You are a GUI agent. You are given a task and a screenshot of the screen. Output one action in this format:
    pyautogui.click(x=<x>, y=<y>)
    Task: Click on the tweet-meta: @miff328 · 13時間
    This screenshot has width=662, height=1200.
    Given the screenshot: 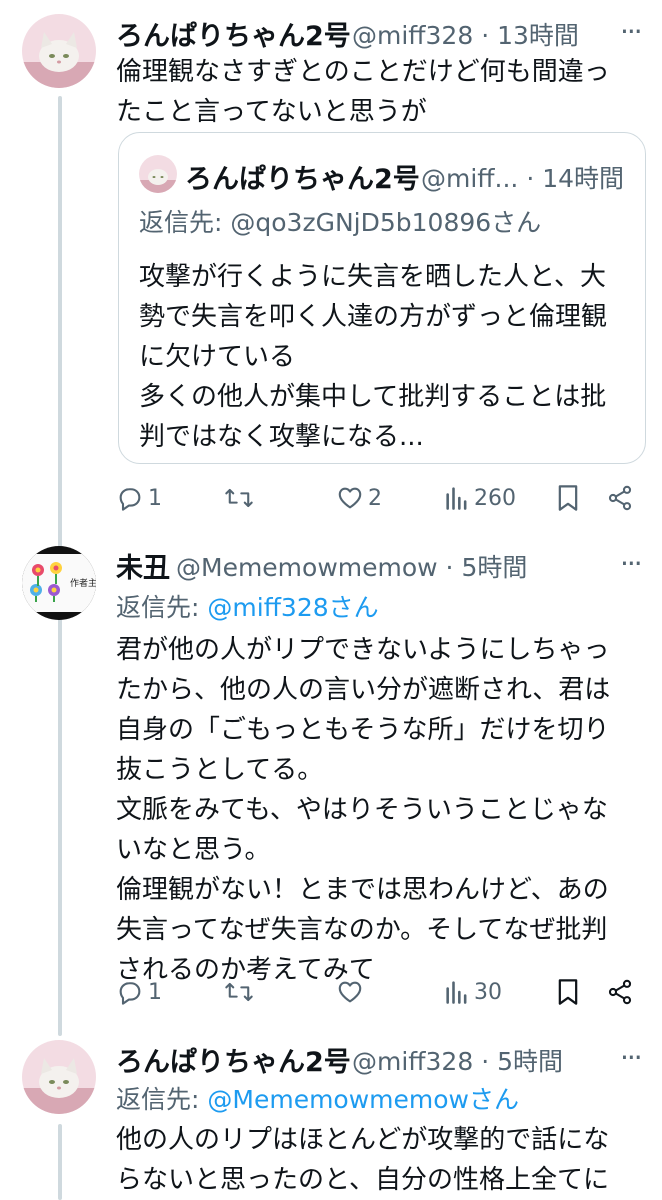 What is the action you would take?
    pyautogui.click(x=465, y=34)
    